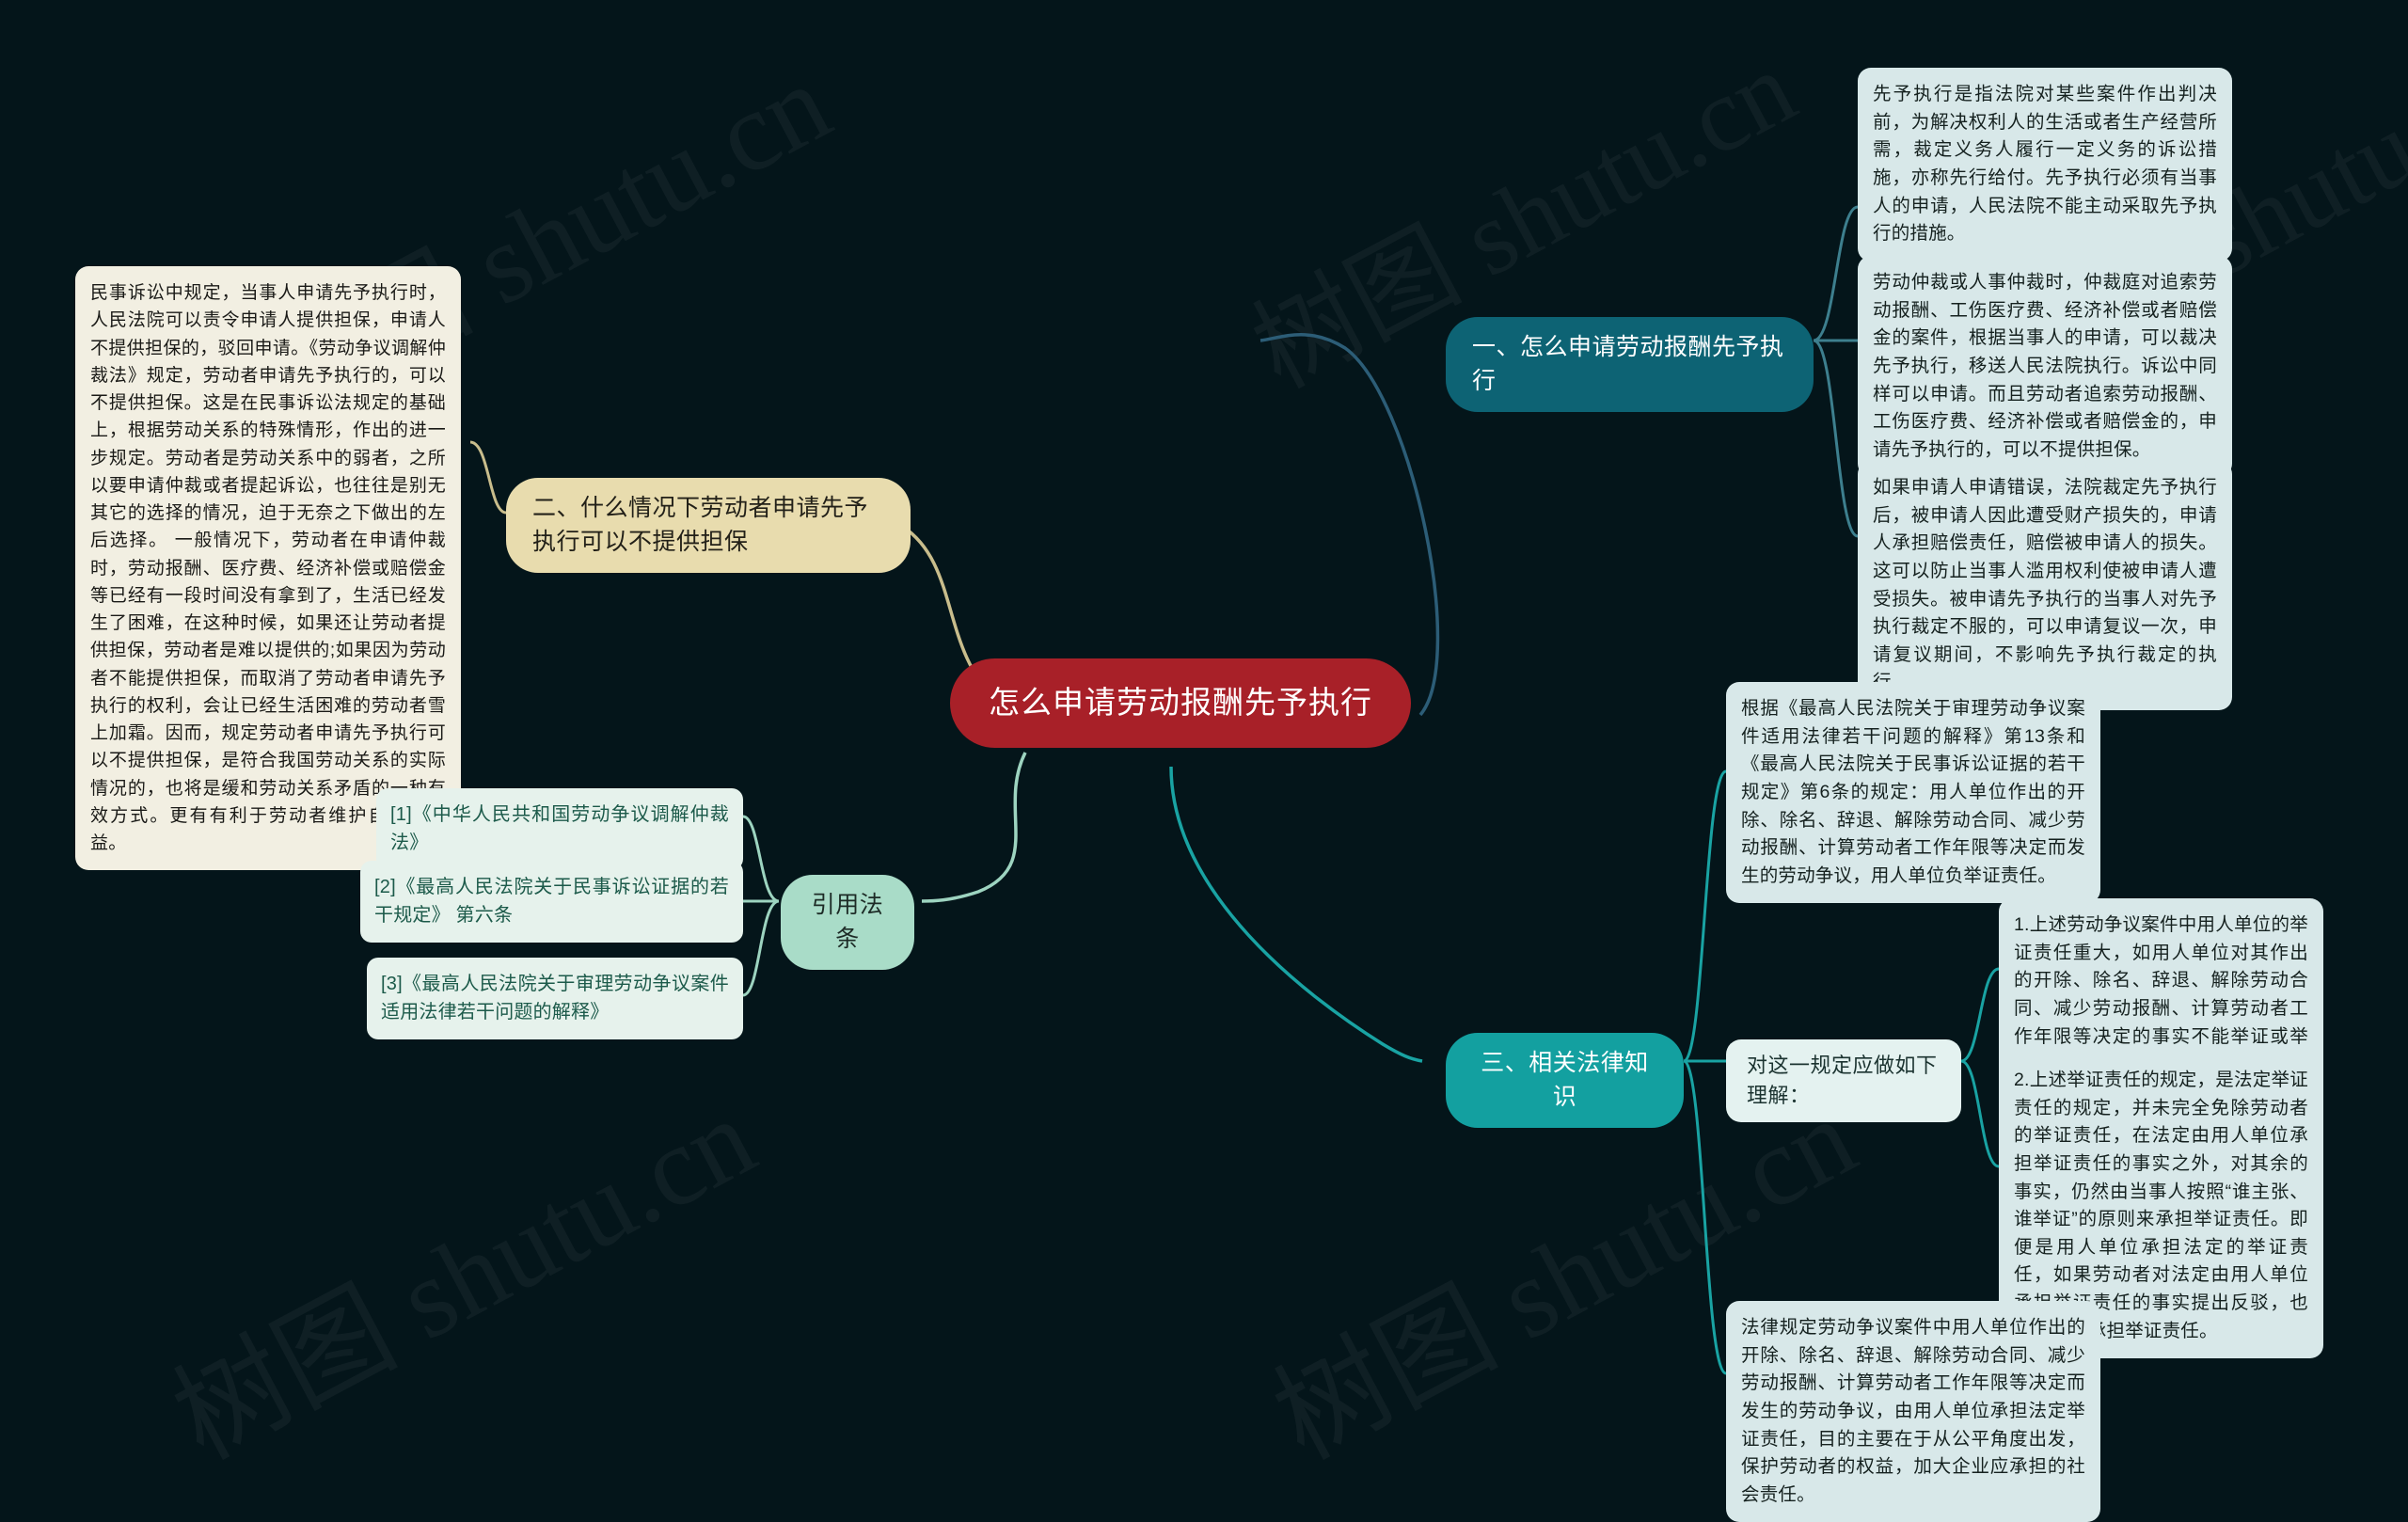 Image resolution: width=2408 pixels, height=1522 pixels. I want to click on link-leaf32-sub1, so click(1980, 1015).